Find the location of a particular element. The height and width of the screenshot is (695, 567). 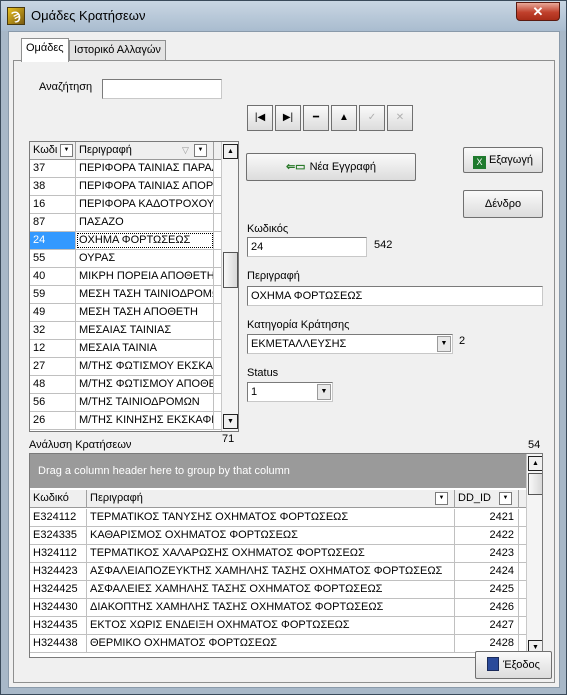

last-record-button: ▶| is located at coordinates (288, 118).